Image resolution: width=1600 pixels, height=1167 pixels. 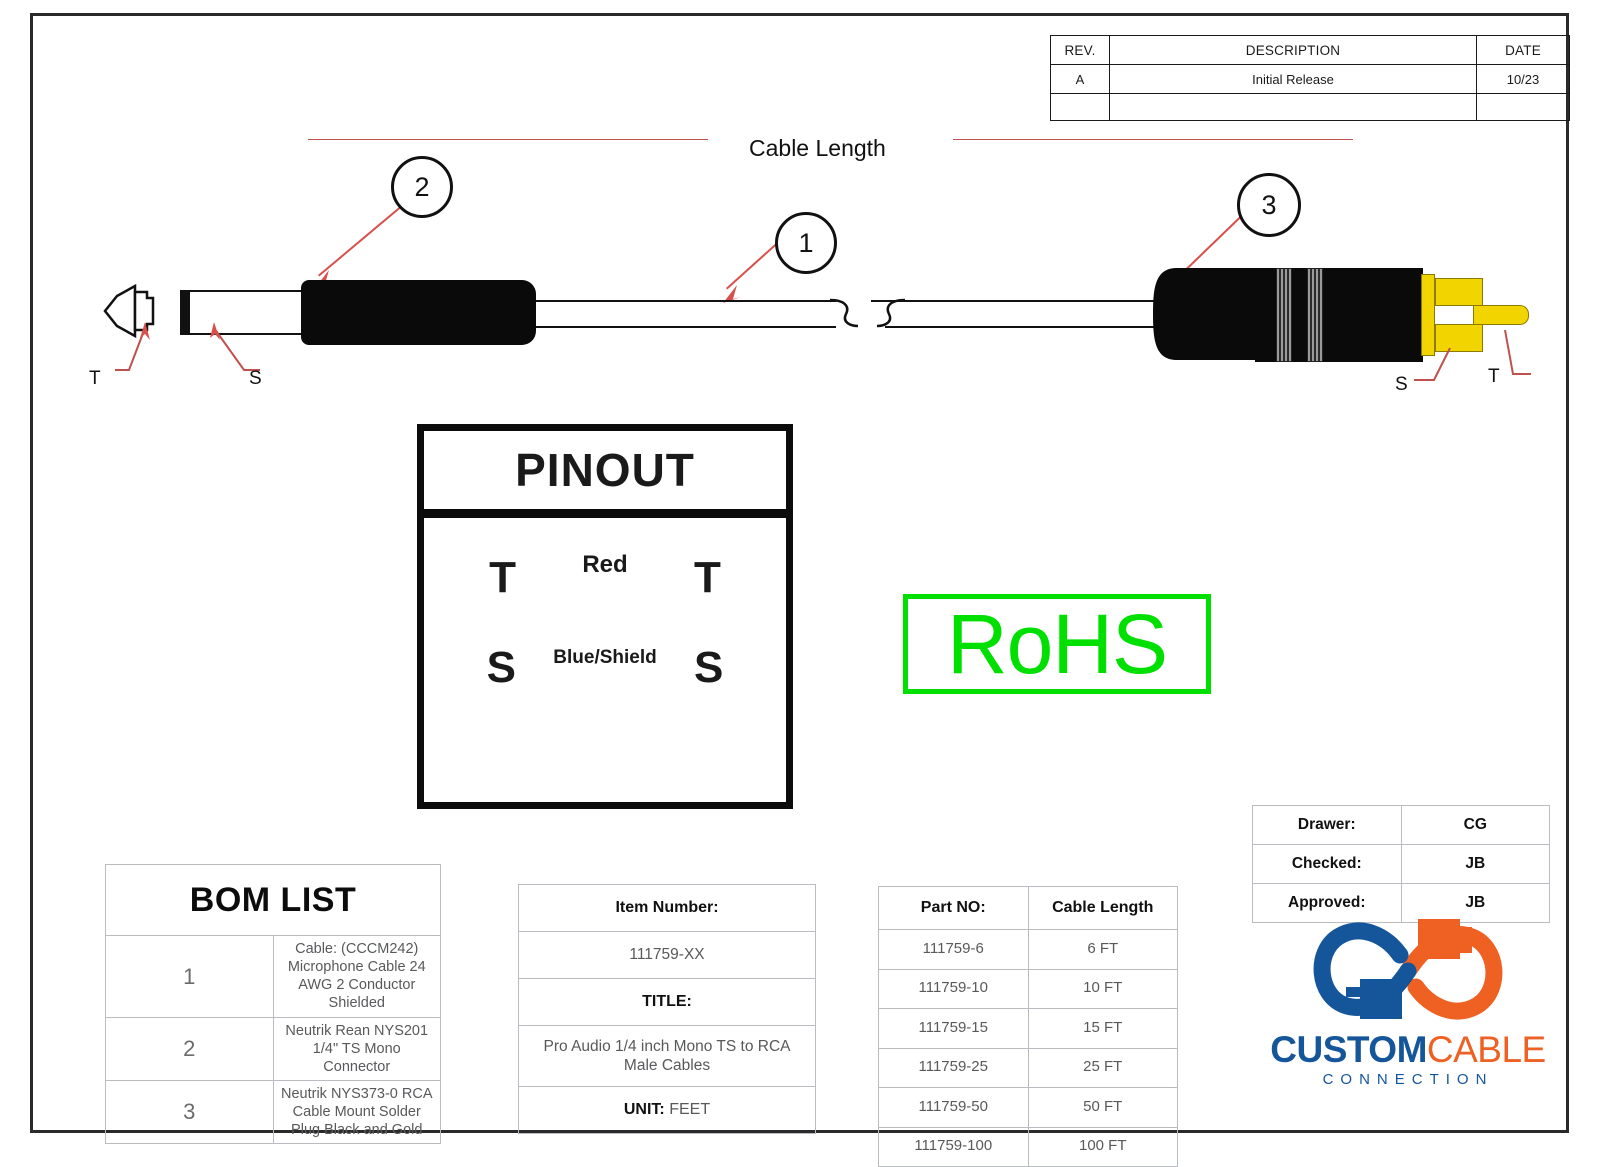 What do you see at coordinates (508, 139) in the screenshot?
I see `cable-length-dimension-line-left` at bounding box center [508, 139].